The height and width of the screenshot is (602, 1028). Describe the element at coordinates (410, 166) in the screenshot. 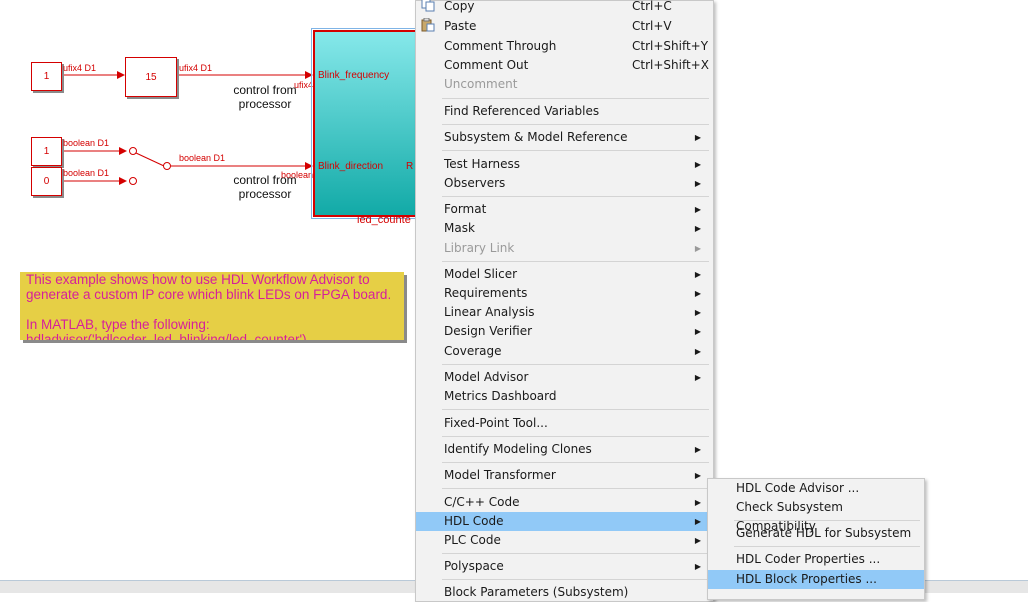

I see `port-output: R` at that location.